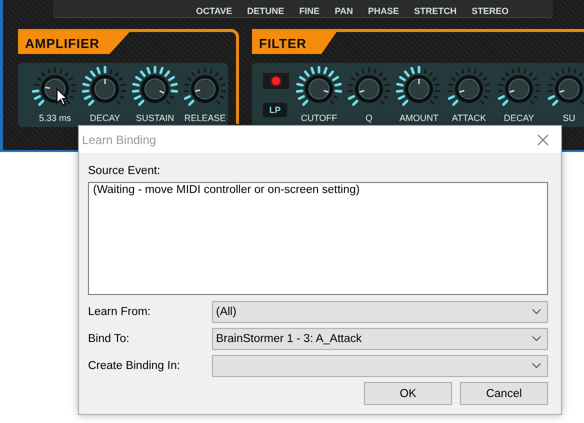 This screenshot has height=423, width=584. What do you see at coordinates (309, 12) in the screenshot?
I see `control-label: FINE` at bounding box center [309, 12].